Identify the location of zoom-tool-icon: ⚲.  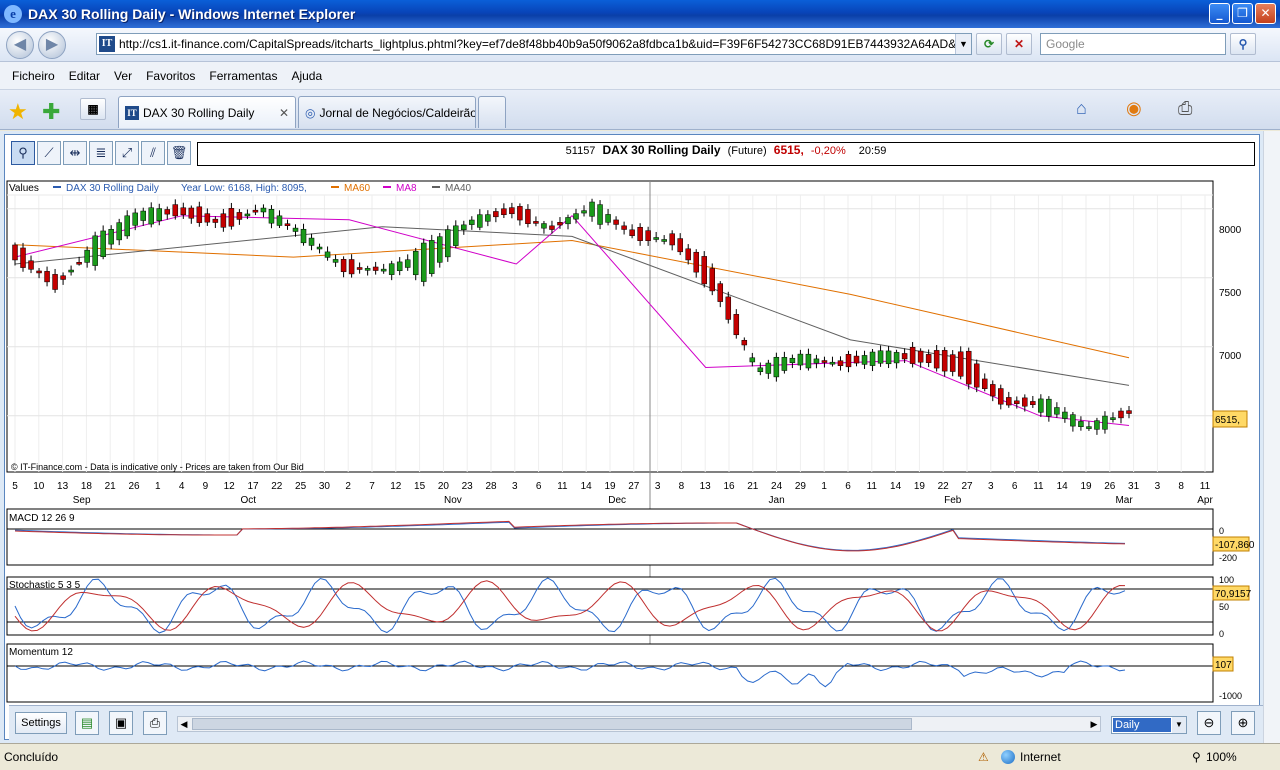
(23, 153).